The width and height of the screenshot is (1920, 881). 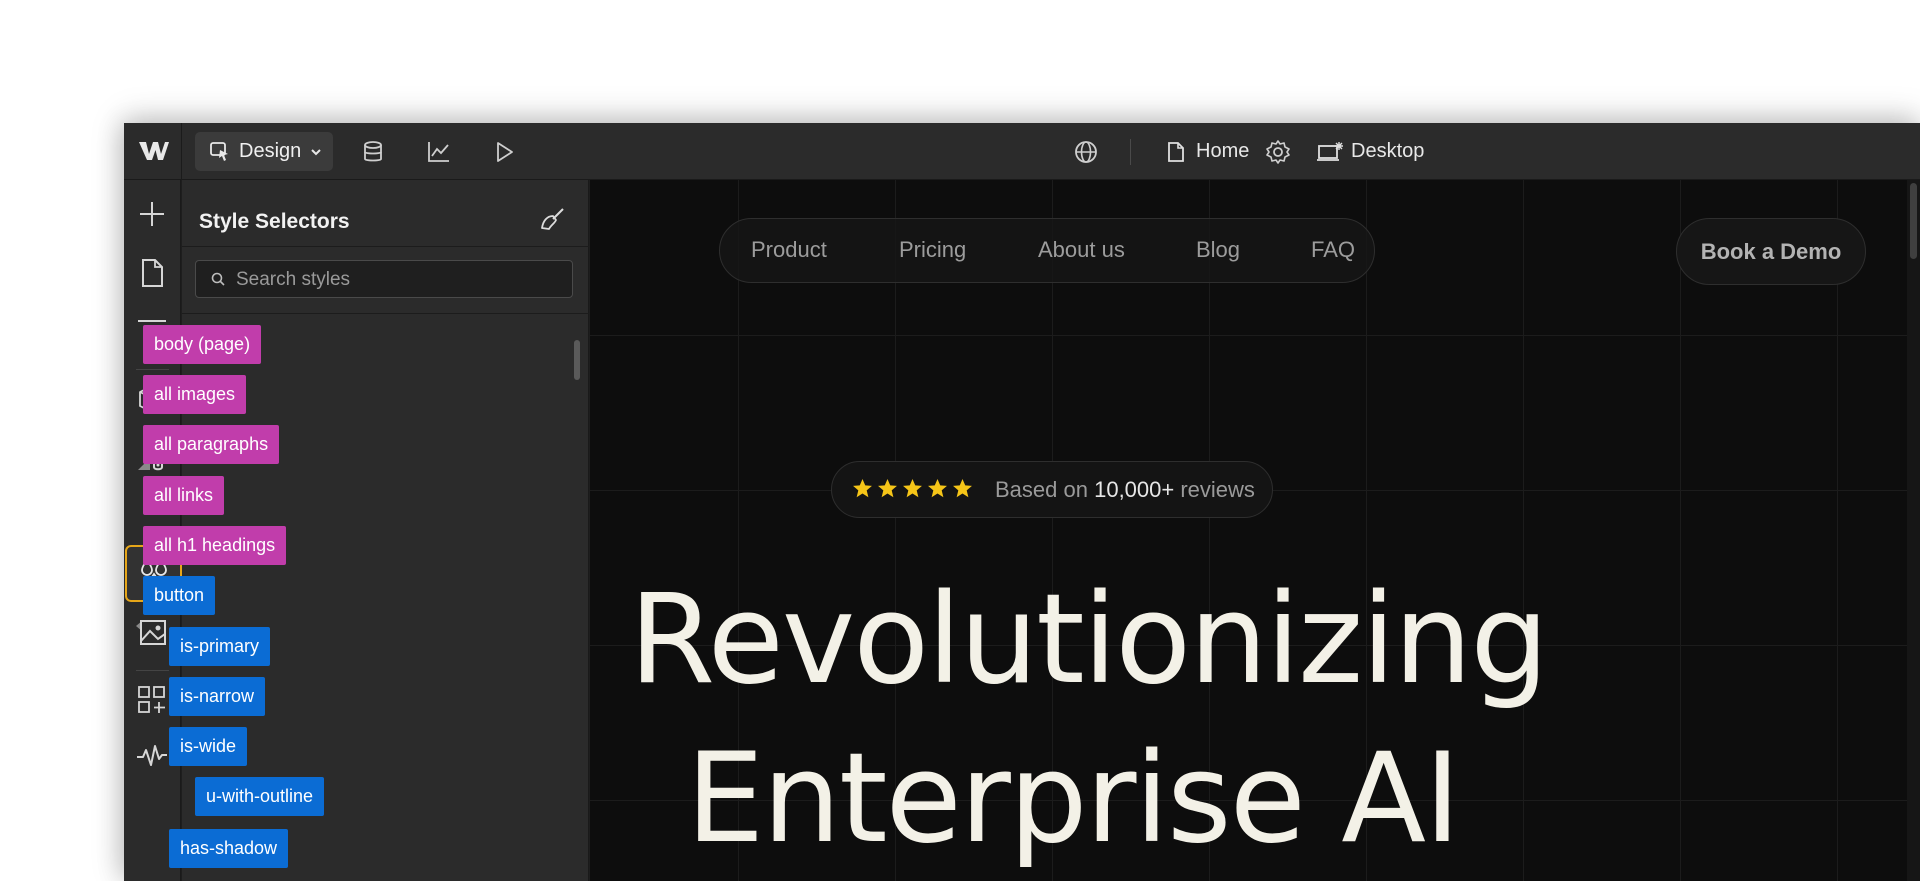 What do you see at coordinates (373, 152) in the screenshot?
I see `database-icon` at bounding box center [373, 152].